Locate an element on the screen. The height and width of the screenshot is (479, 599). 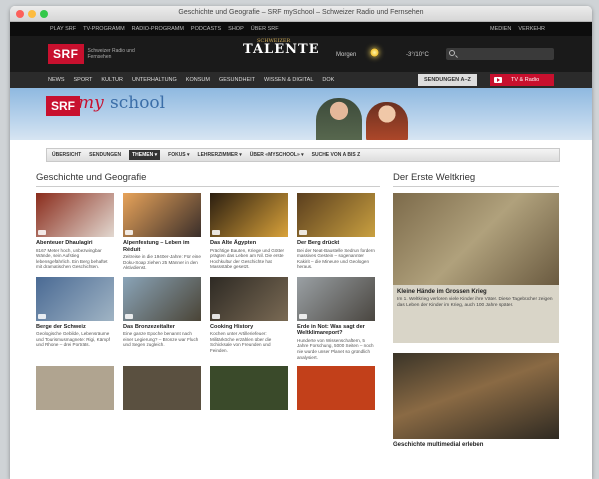
sun-icon is located at coordinates (374, 52).